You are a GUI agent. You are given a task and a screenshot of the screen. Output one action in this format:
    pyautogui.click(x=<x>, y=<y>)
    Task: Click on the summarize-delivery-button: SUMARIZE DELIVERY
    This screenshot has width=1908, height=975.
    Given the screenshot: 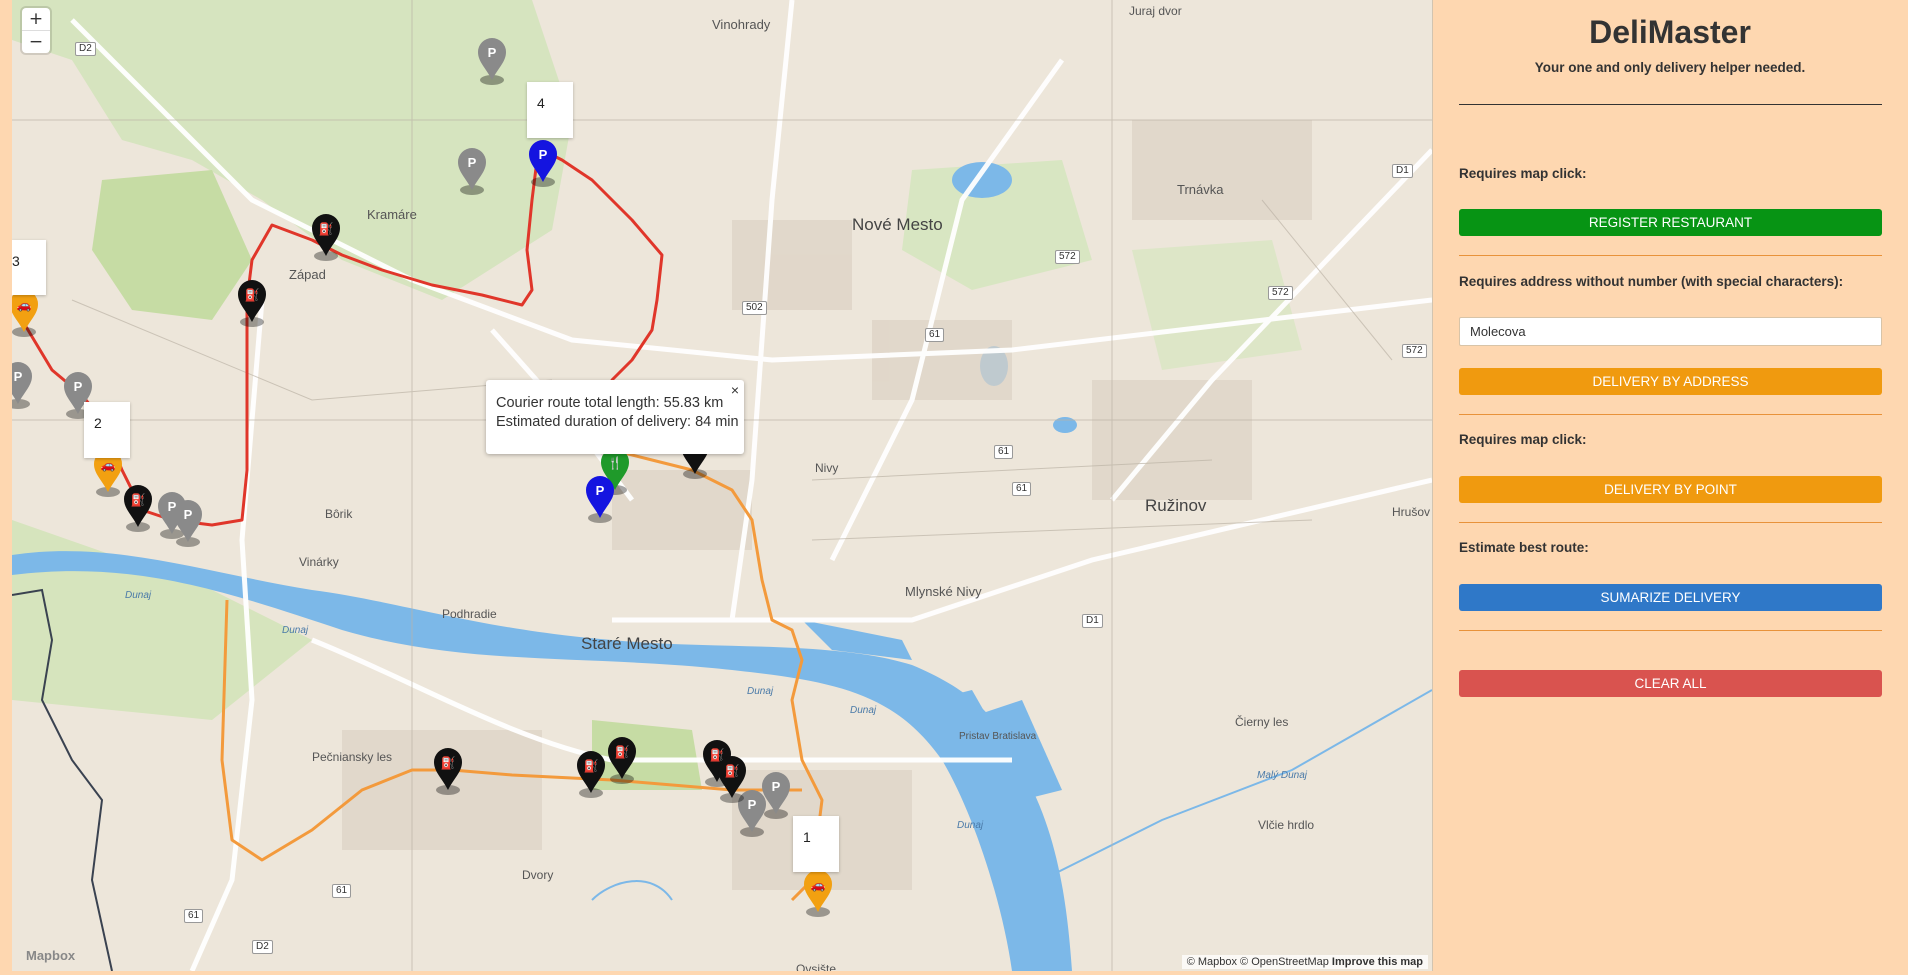 What is the action you would take?
    pyautogui.click(x=1670, y=597)
    